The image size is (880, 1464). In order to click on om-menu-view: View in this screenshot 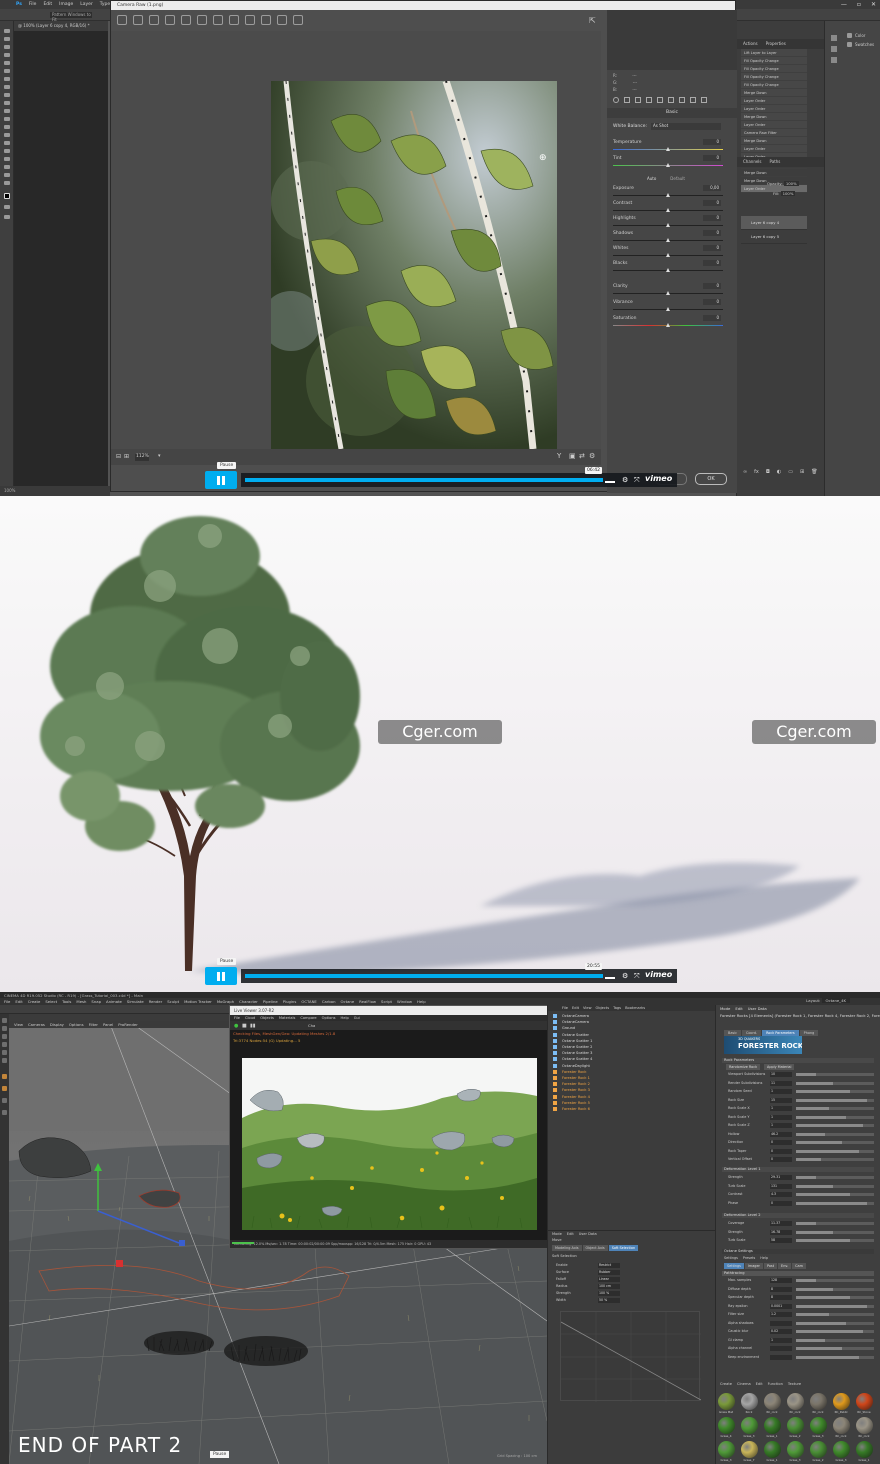, I will do `click(587, 1008)`.